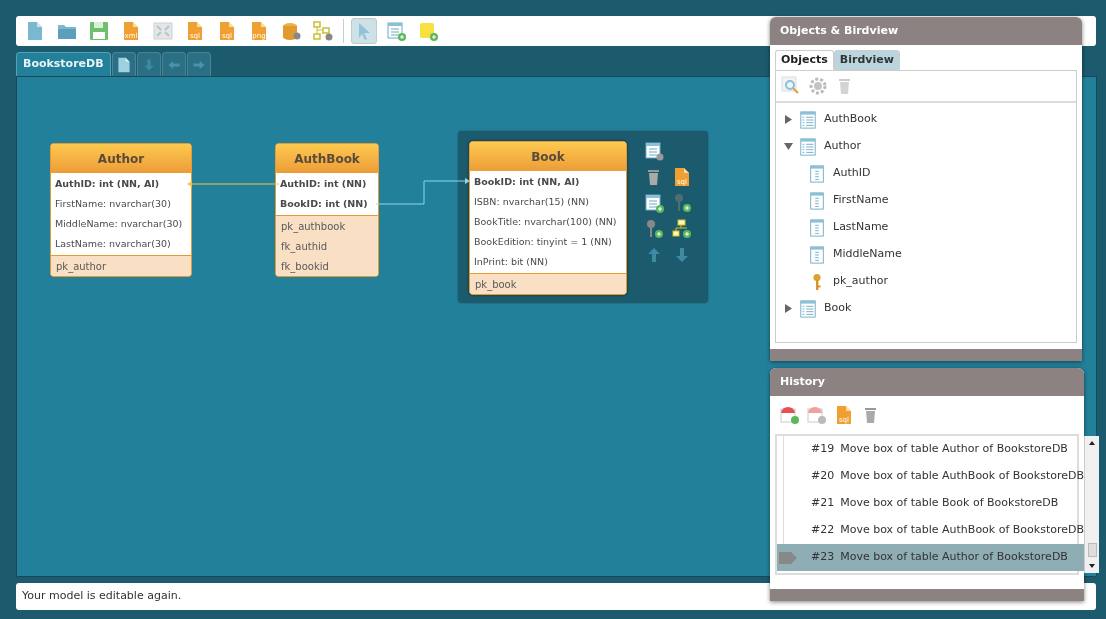 The height and width of the screenshot is (619, 1106). Describe the element at coordinates (305, 267) in the screenshot. I see `index-name: fk_bookid` at that location.